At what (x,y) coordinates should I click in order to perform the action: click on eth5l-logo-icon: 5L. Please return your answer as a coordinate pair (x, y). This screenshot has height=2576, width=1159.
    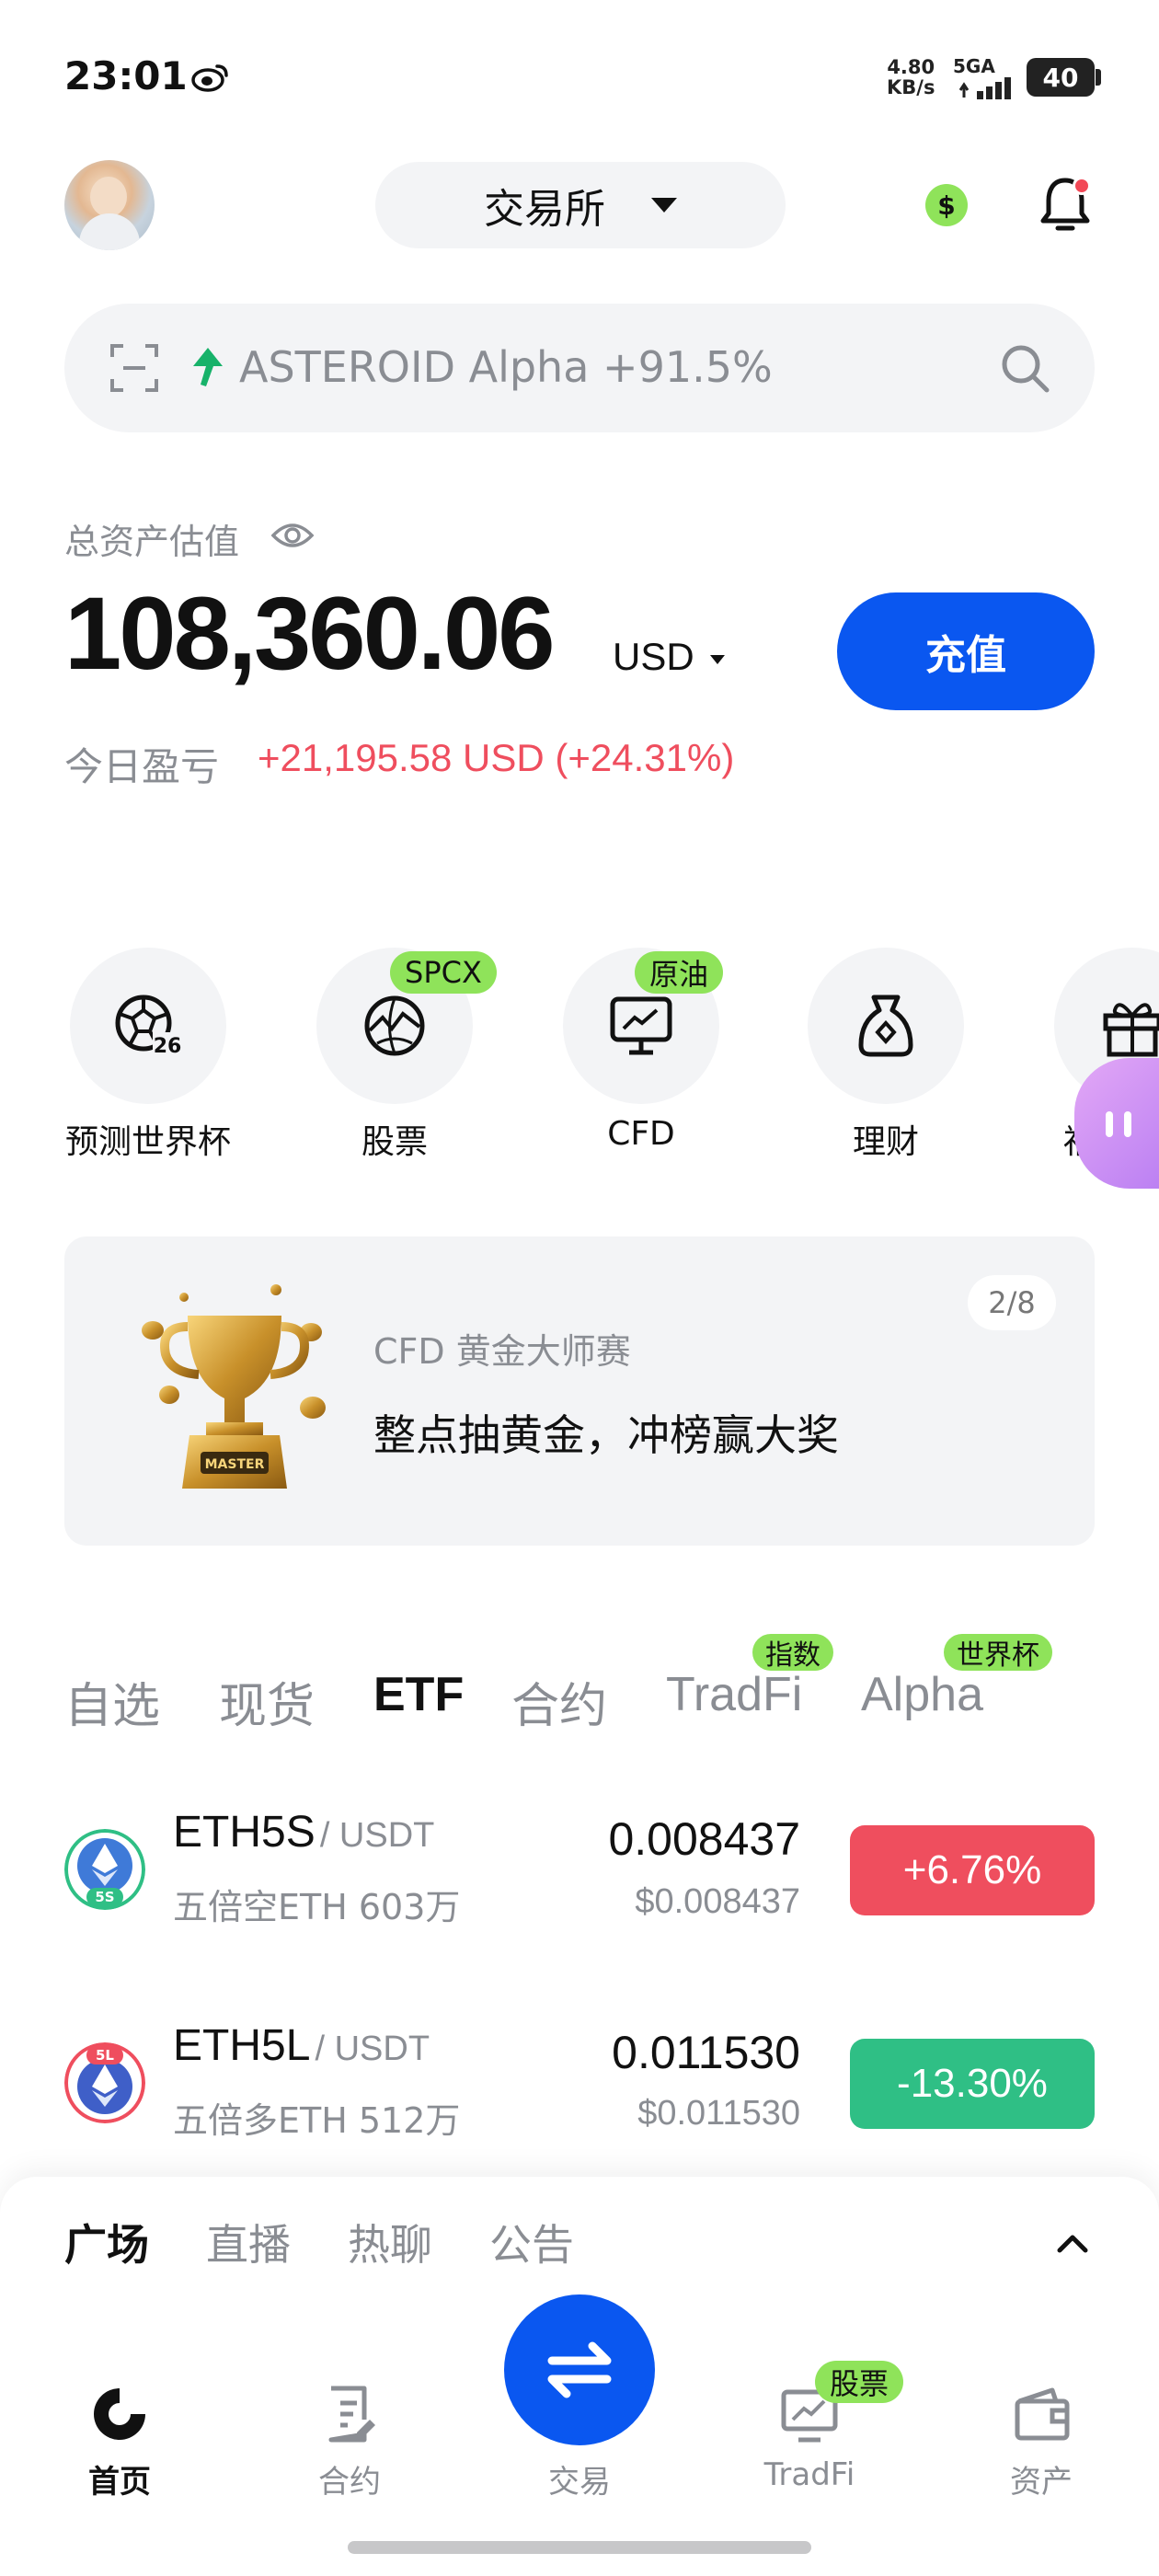
    Looking at the image, I should click on (104, 2082).